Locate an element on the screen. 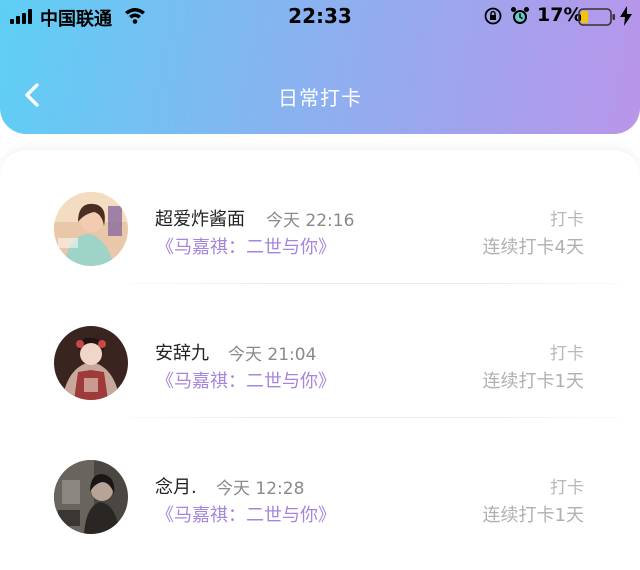 Image resolution: width=640 pixels, height=570 pixels. page-title: 日常打卡 is located at coordinates (320, 98).